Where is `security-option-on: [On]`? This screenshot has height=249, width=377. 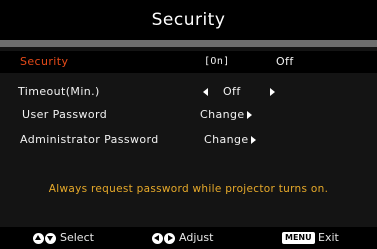
security-option-on: [On] is located at coordinates (217, 61).